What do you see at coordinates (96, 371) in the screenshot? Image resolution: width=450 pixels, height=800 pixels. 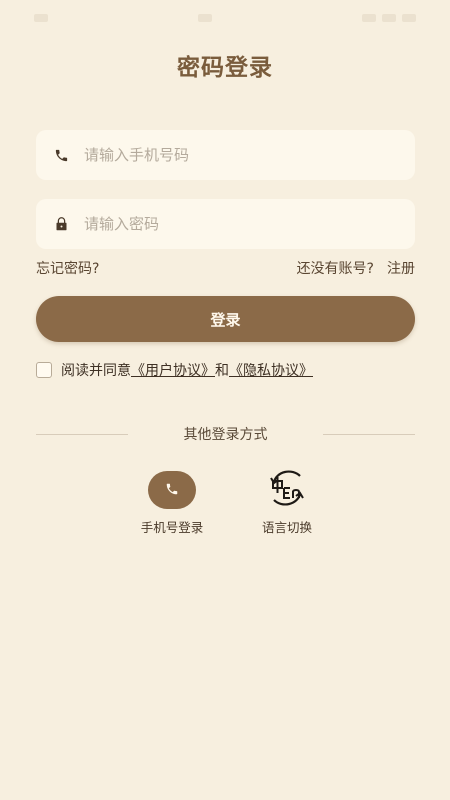 I see `agreement-prefix: 阅读并同意` at bounding box center [96, 371].